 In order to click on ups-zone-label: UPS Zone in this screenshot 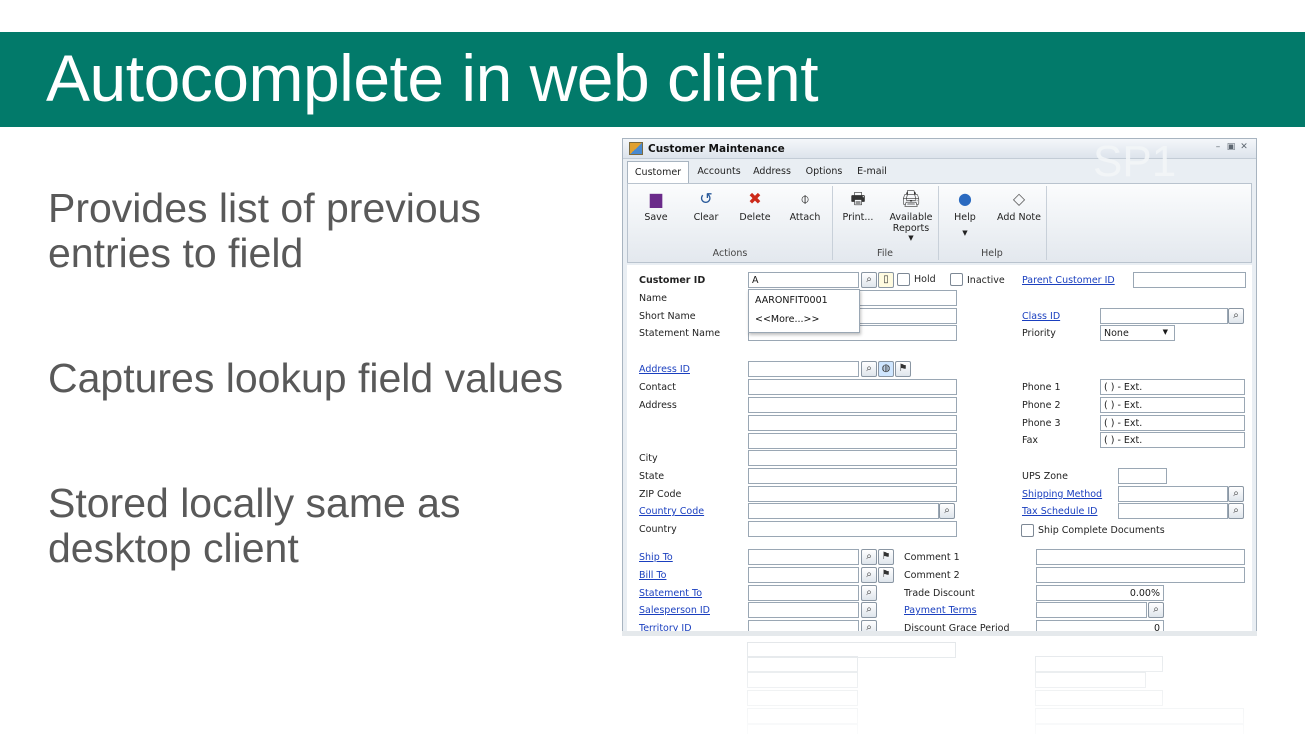, I will do `click(1045, 476)`.